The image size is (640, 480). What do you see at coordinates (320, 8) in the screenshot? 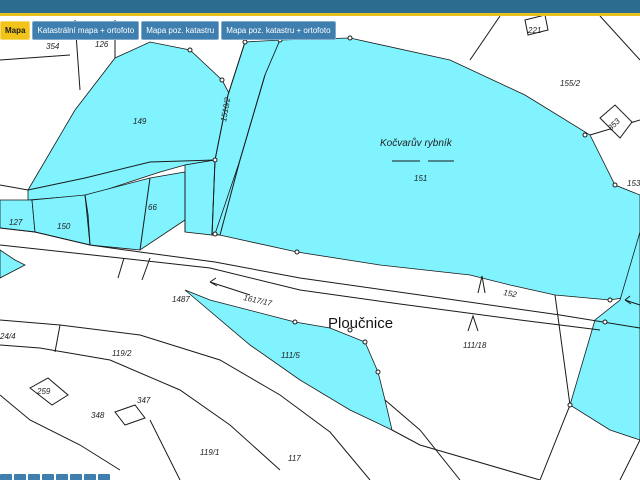
I see `app-header` at bounding box center [320, 8].